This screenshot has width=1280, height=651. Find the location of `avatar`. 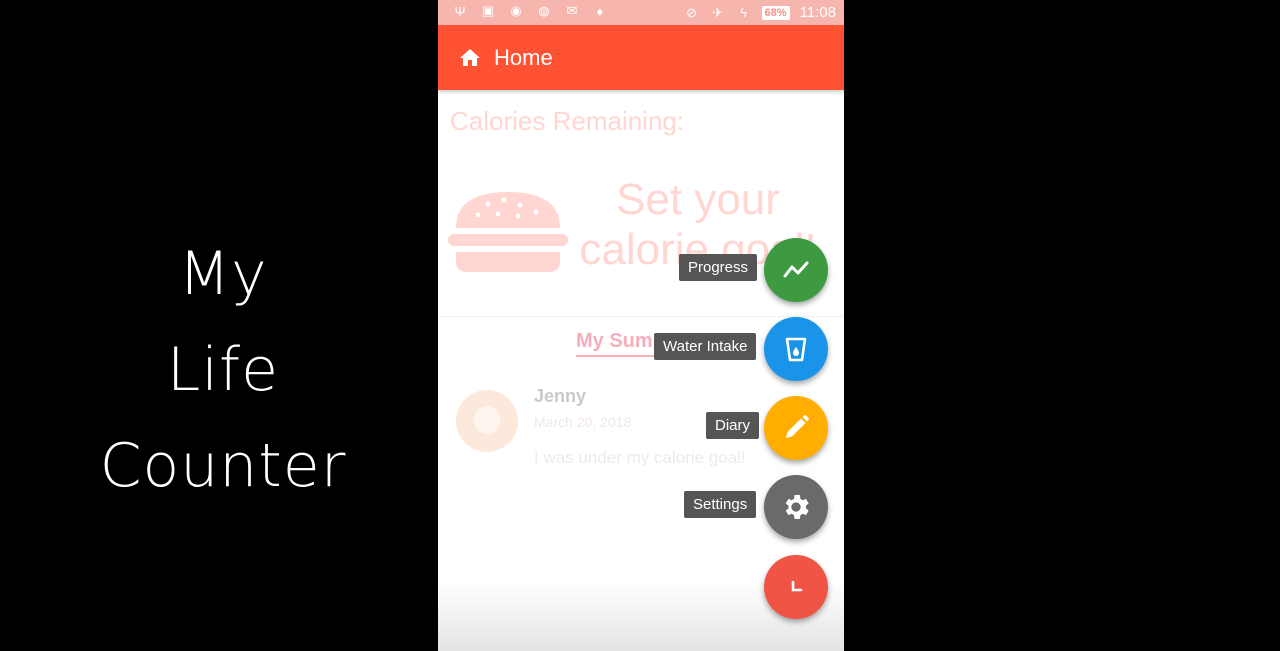

avatar is located at coordinates (487, 421).